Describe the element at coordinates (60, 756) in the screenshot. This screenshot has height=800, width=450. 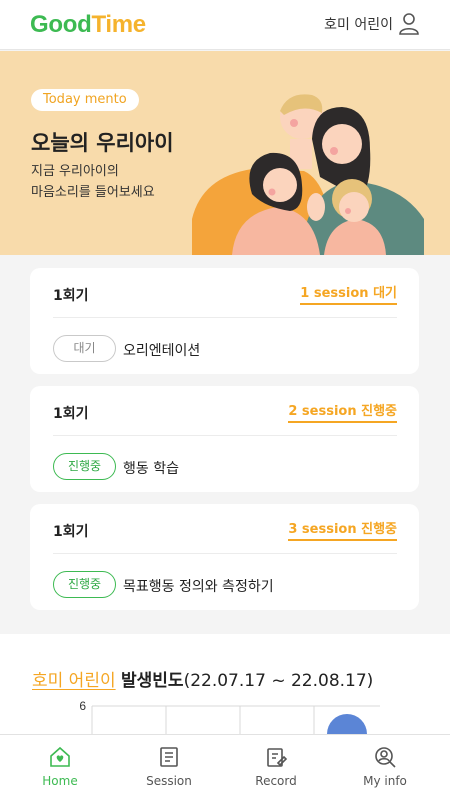
I see `home-icon` at that location.